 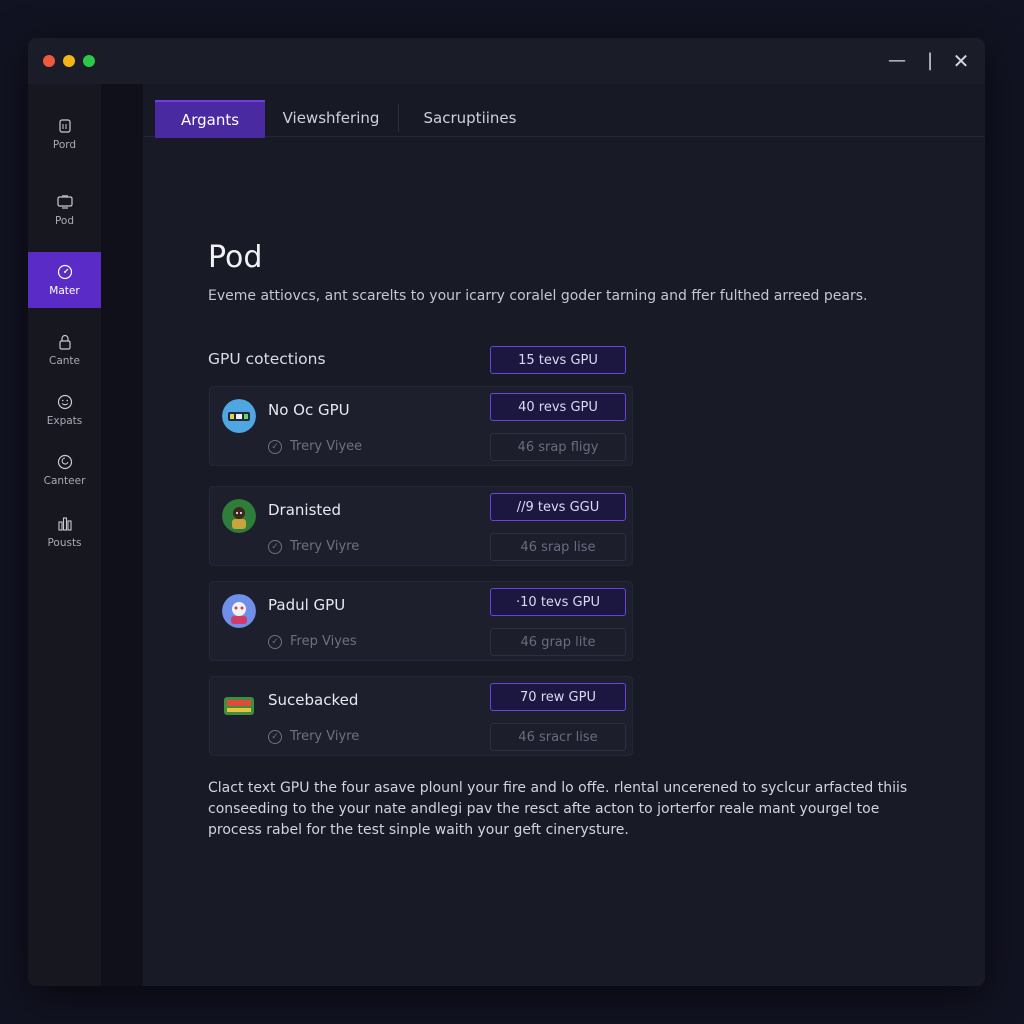 I want to click on sidebar-item-cante: Cante, so click(x=64, y=350).